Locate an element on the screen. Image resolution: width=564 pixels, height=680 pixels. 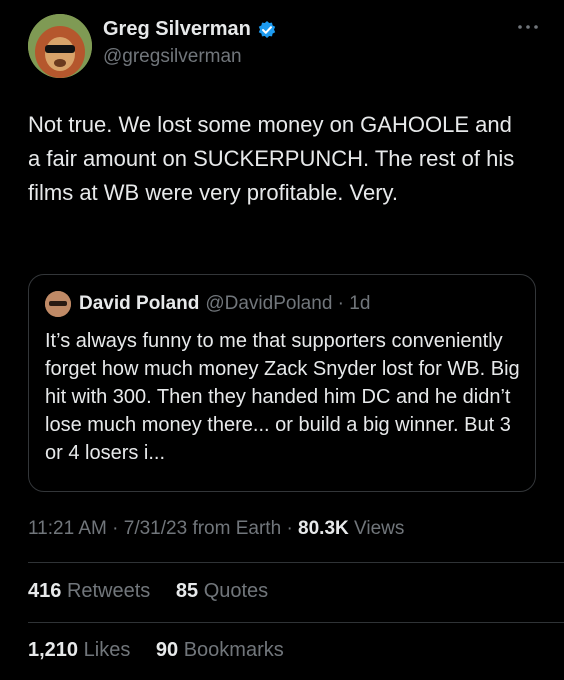
retweet-quote-stats: 416 Retweets 85 Quotes is located at coordinates (158, 591).